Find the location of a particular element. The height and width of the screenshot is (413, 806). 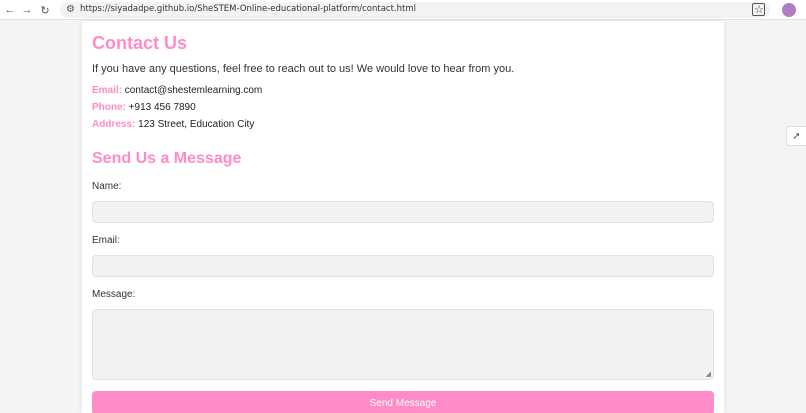

address-info-value: 123 Street, Education City is located at coordinates (196, 124).